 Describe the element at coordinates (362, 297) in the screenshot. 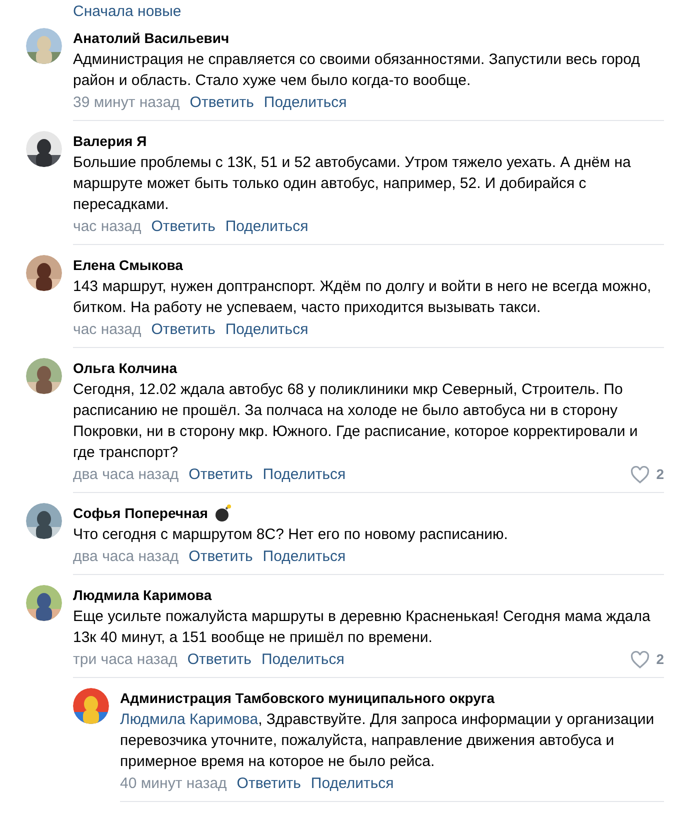

I see `comment-text: 143 маршрут, нужен доптранспорт. Ждём по долгу и войти в него не всегда можно, битком. На работу не успеваем, часто приходится вызывать такси.` at that location.